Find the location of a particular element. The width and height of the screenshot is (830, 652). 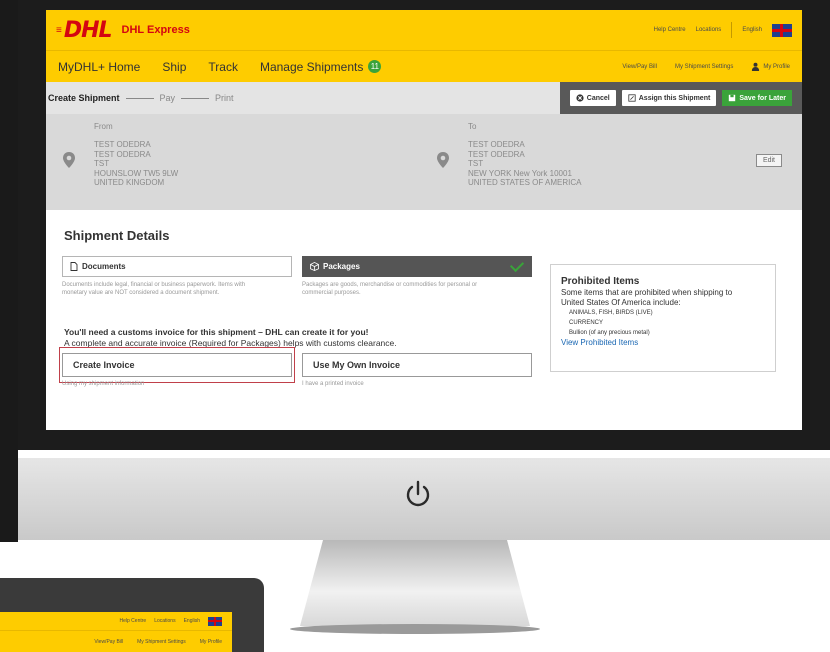

power-icon is located at coordinates (418, 493).